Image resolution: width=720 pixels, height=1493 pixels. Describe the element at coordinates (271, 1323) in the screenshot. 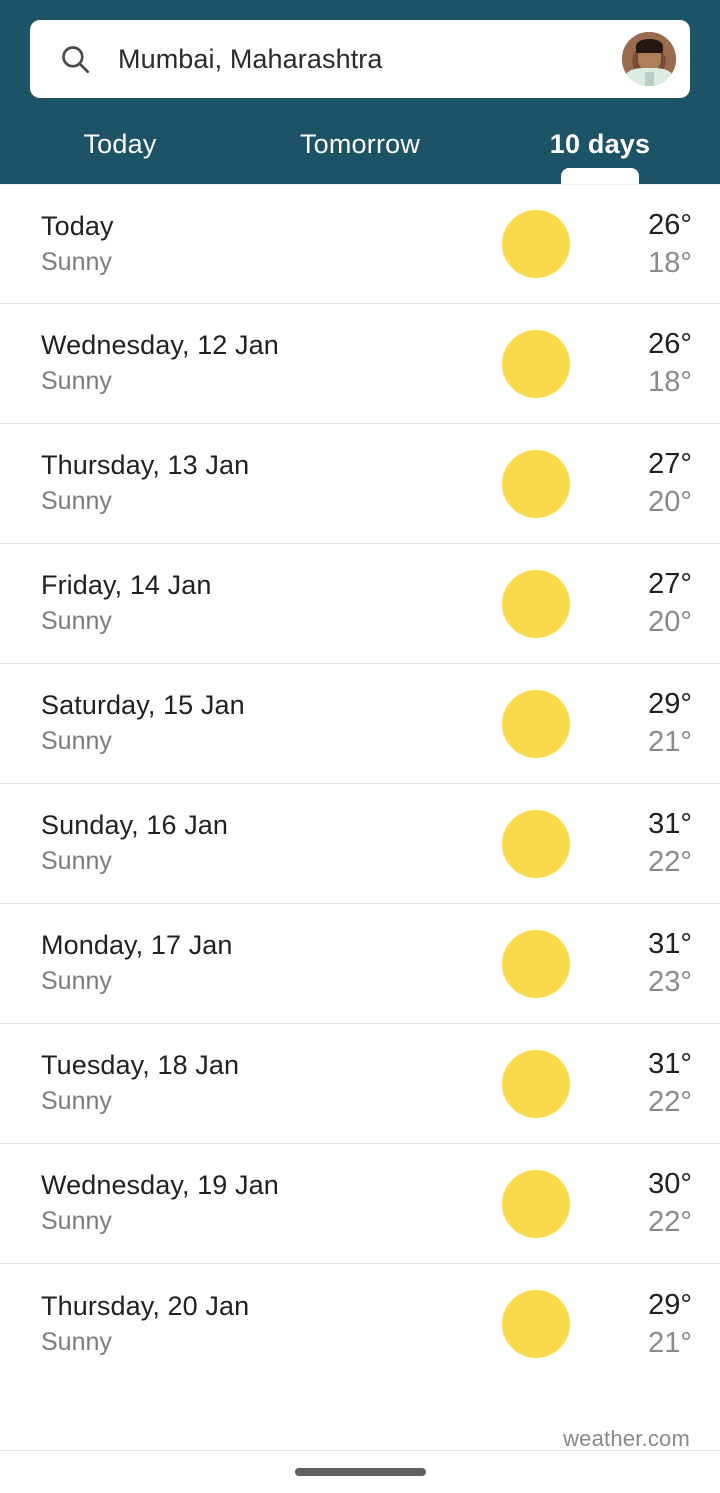

I see `row-text: Thursday, 20 Jan Sunny` at that location.